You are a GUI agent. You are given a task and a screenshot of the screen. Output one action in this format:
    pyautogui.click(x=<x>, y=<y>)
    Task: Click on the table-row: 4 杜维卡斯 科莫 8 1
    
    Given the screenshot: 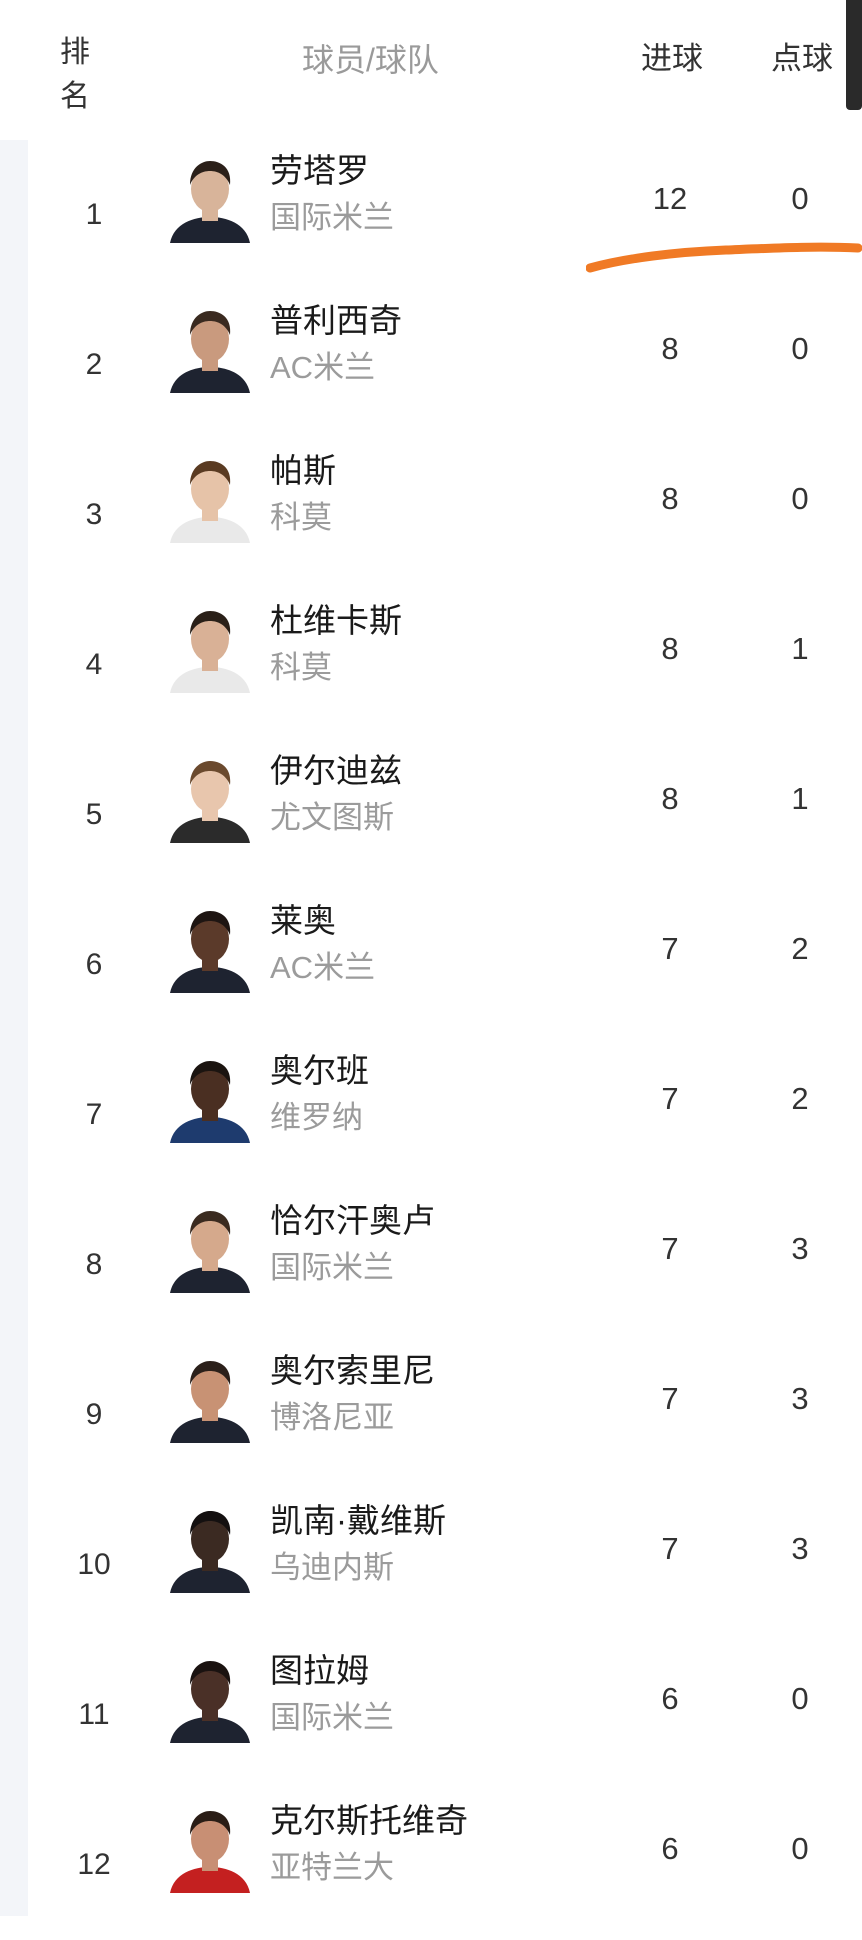 What is the action you would take?
    pyautogui.click(x=431, y=665)
    